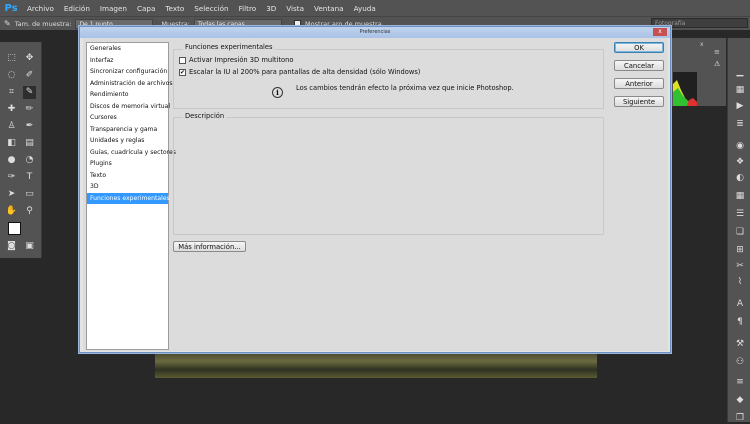  What do you see at coordinates (365, 8) in the screenshot?
I see `menu-ayuda: Ayuda` at bounding box center [365, 8].